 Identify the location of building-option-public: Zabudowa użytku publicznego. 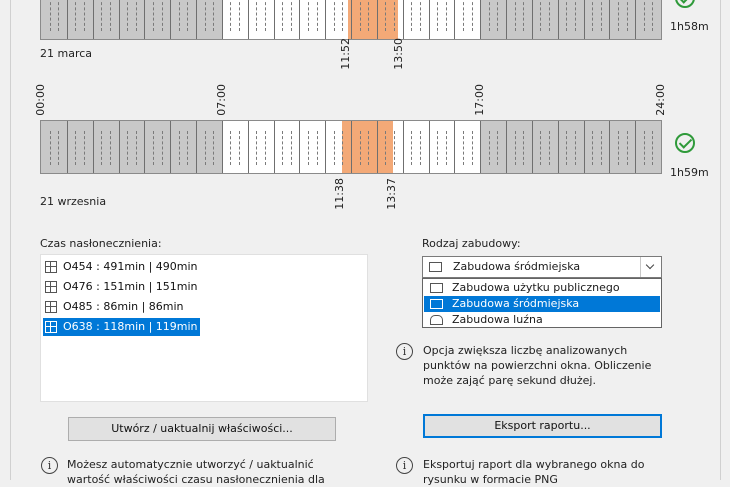
(542, 288).